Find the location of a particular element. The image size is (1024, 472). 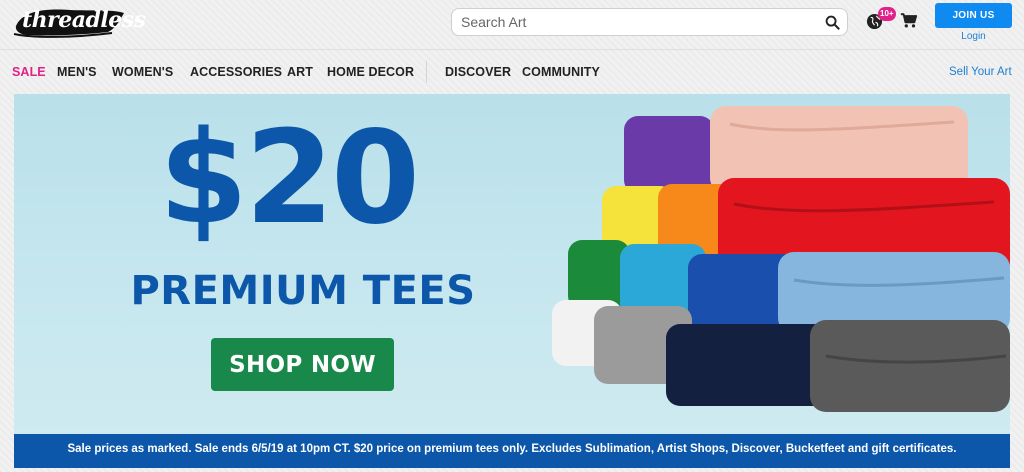

nav-item-home-decor: HOME DECOR is located at coordinates (370, 72).